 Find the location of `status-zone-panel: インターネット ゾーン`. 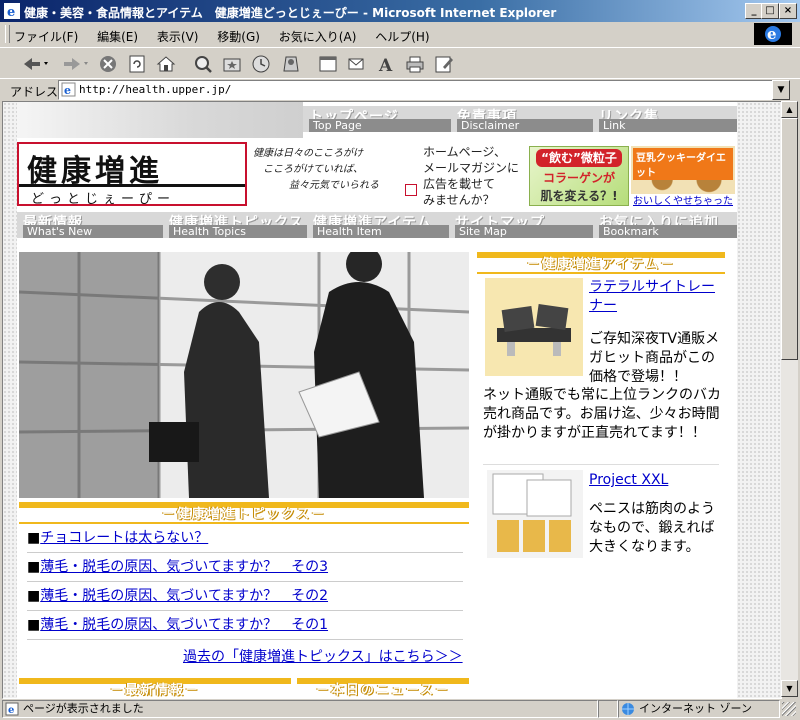

status-zone-panel: インターネット ゾーン is located at coordinates (699, 709).